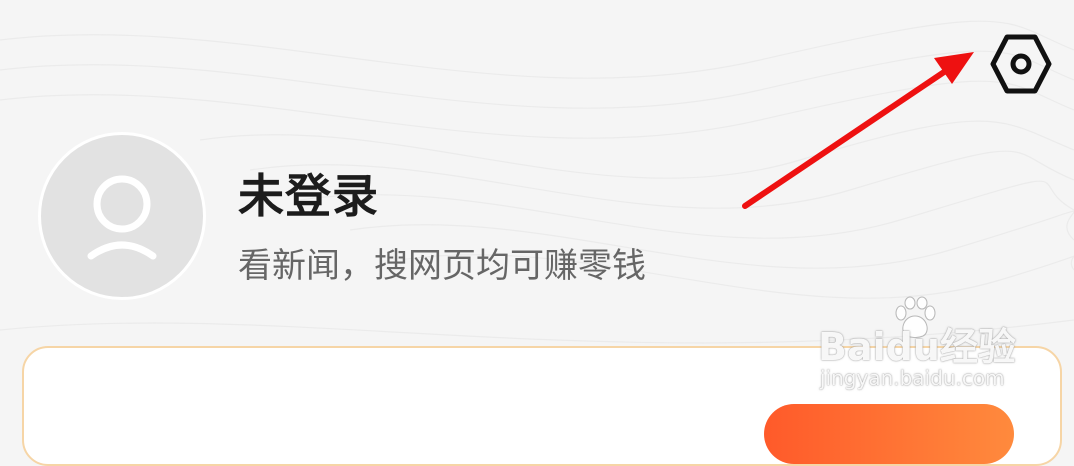 The image size is (1074, 466). I want to click on login-status-title: 未登录, so click(308, 193).